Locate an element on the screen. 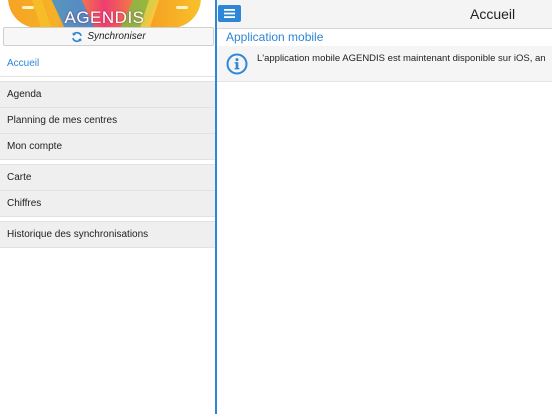  logo-text: AGENDIS is located at coordinates (104, 17).